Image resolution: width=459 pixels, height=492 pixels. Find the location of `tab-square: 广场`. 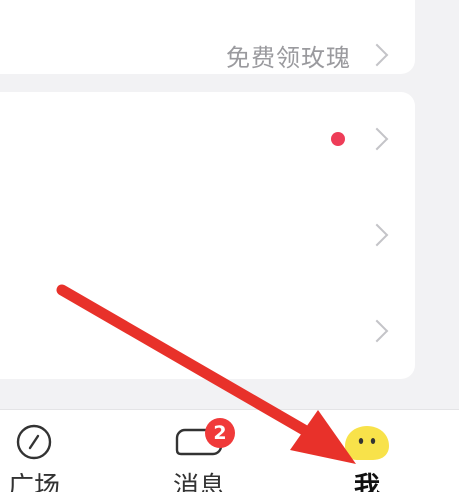

tab-square: 广场 is located at coordinates (37, 451).